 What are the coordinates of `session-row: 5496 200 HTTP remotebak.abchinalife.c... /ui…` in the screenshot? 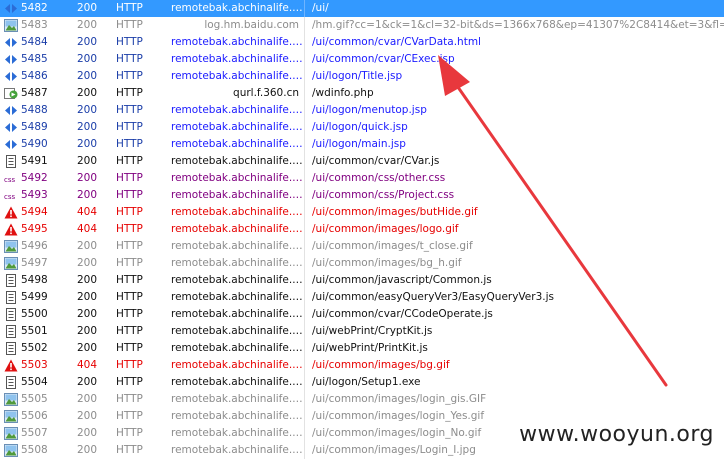 It's located at (362, 246).